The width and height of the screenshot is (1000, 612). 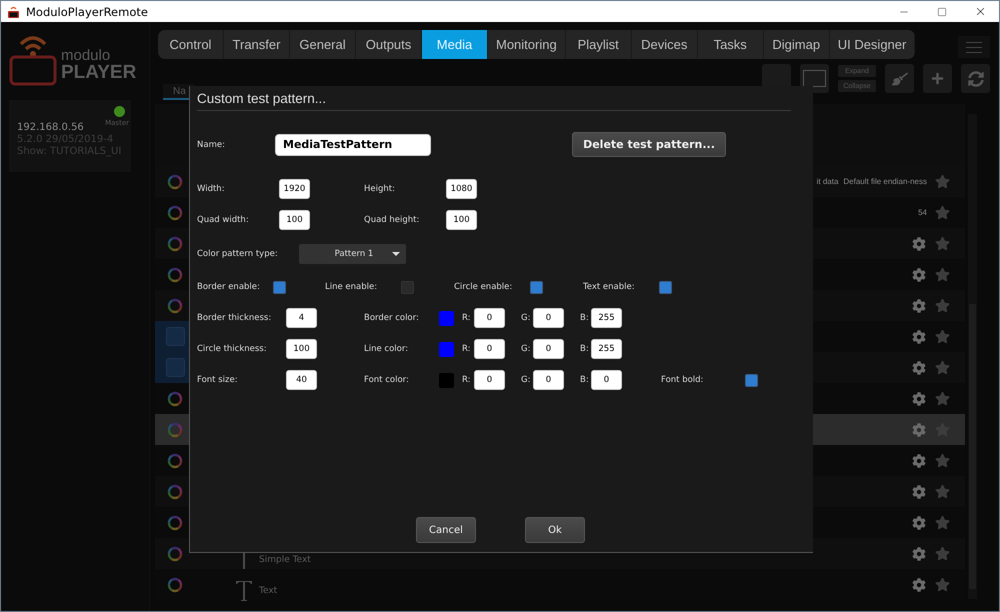 I want to click on broom-button, so click(x=899, y=78).